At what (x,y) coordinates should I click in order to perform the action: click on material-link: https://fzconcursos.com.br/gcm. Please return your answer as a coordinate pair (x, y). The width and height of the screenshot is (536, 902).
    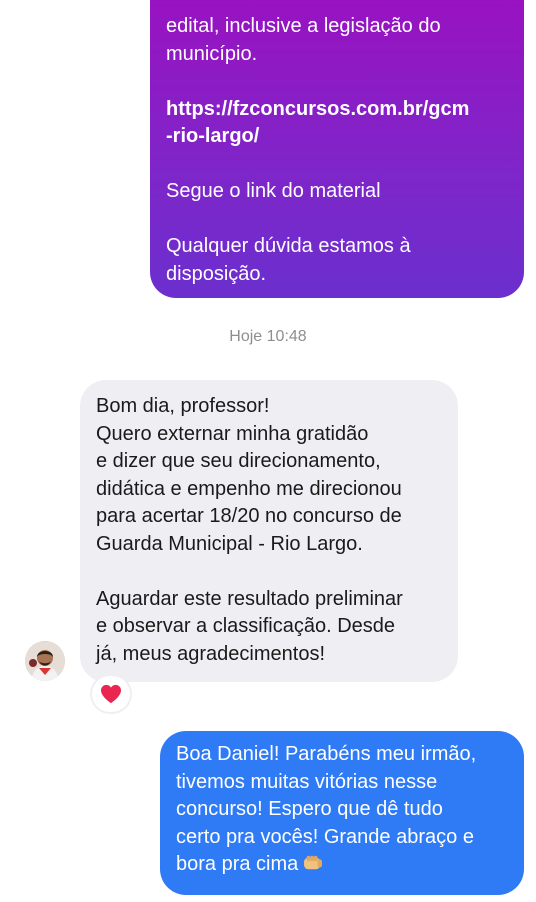
    Looking at the image, I should click on (337, 110).